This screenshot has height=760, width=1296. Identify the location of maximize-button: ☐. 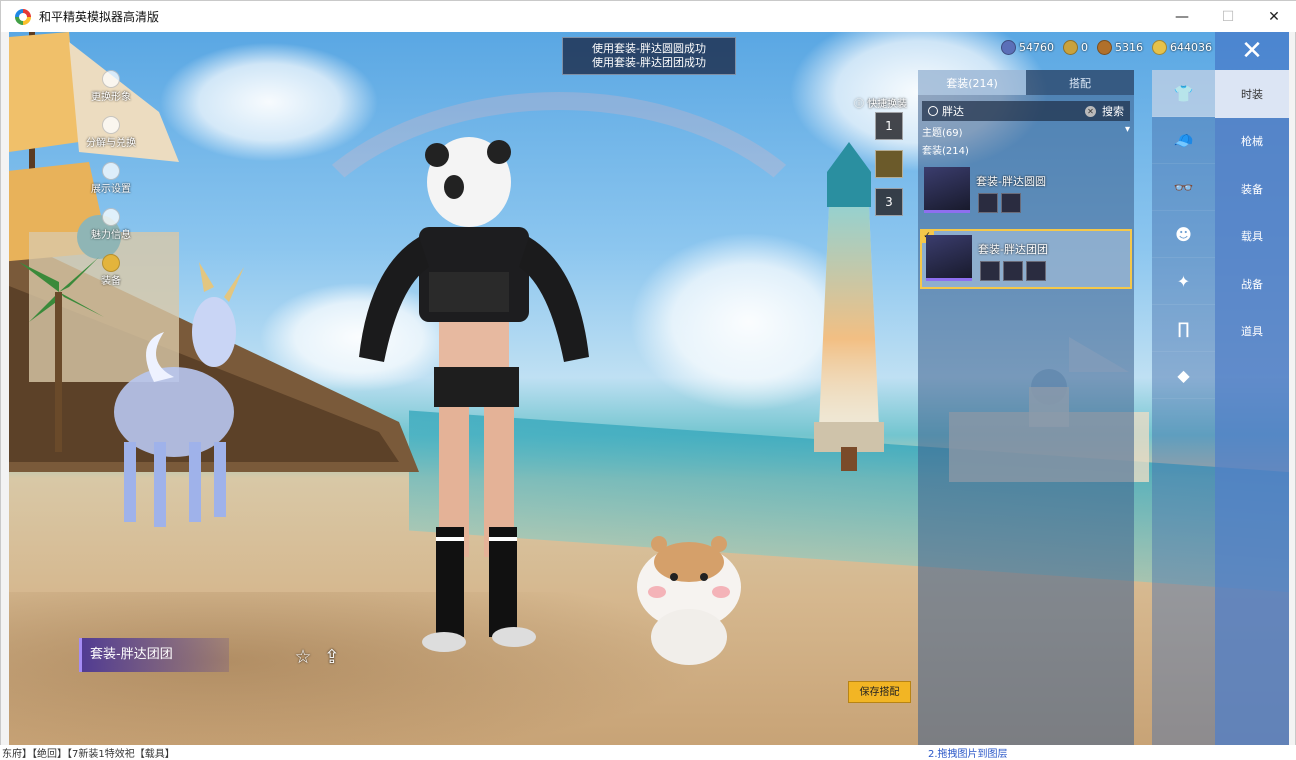
(1228, 16).